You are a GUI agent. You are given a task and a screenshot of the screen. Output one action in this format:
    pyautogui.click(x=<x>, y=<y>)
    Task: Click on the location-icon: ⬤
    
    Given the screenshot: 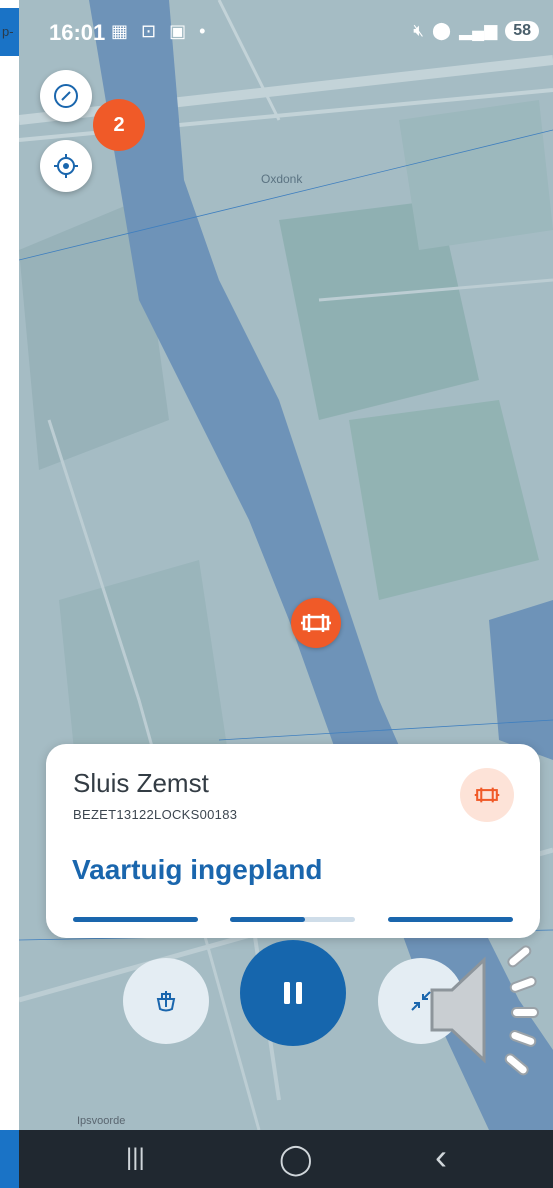 What is the action you would take?
    pyautogui.click(x=441, y=30)
    